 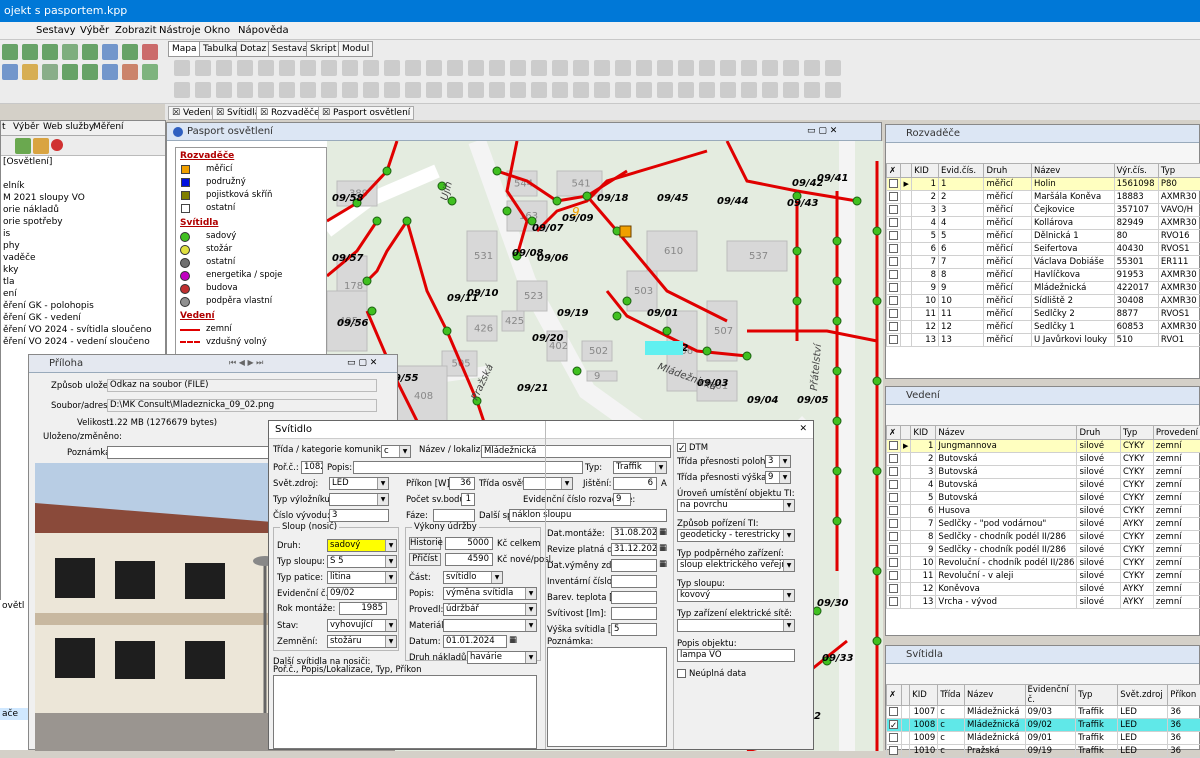 I want to click on table-cell: 357107, so click(x=1136, y=210).